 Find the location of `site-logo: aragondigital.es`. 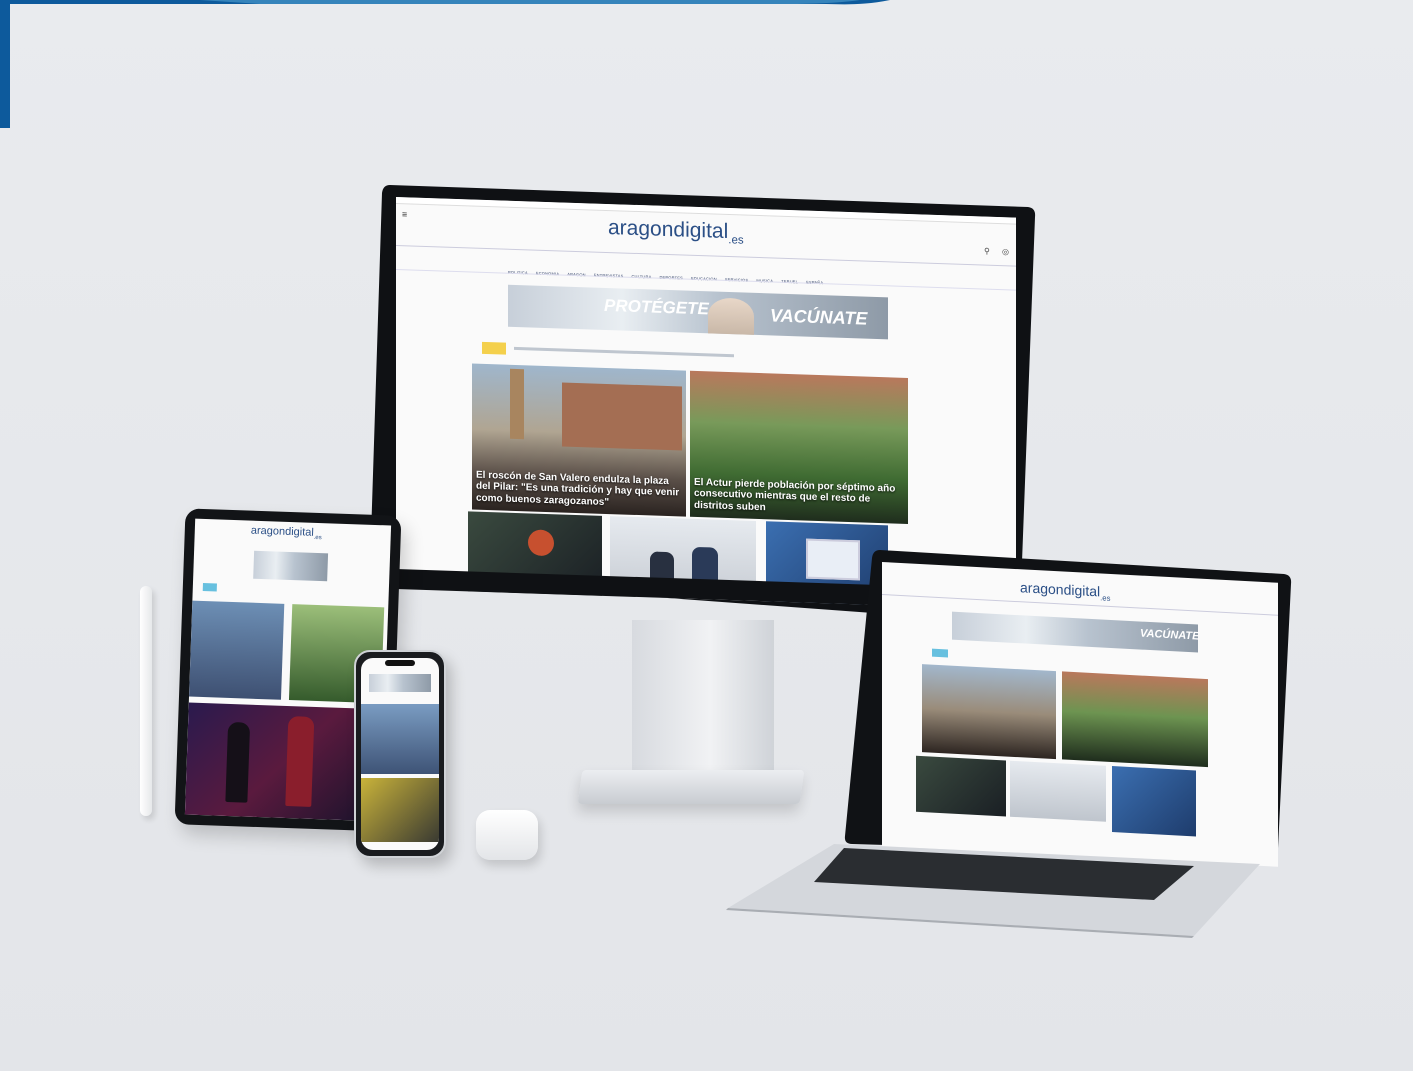

site-logo: aragondigital.es is located at coordinates (676, 231).